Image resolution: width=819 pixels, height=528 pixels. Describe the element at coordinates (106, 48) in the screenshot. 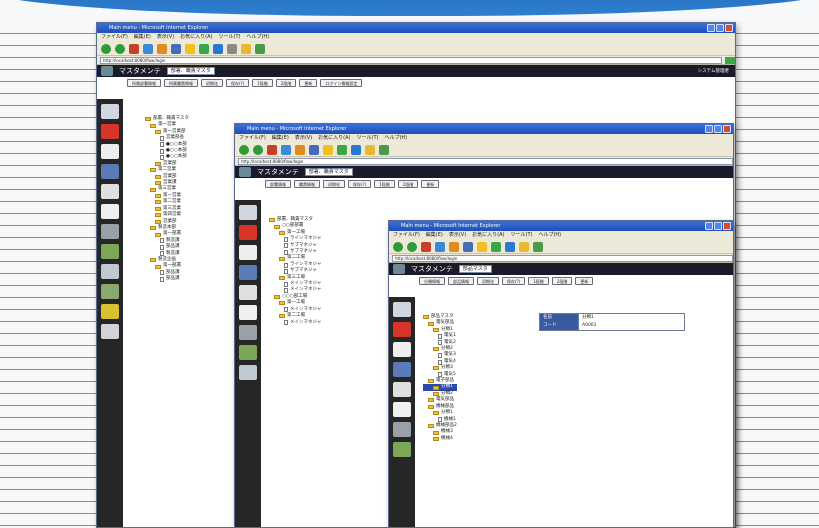

I see `back-icon` at that location.